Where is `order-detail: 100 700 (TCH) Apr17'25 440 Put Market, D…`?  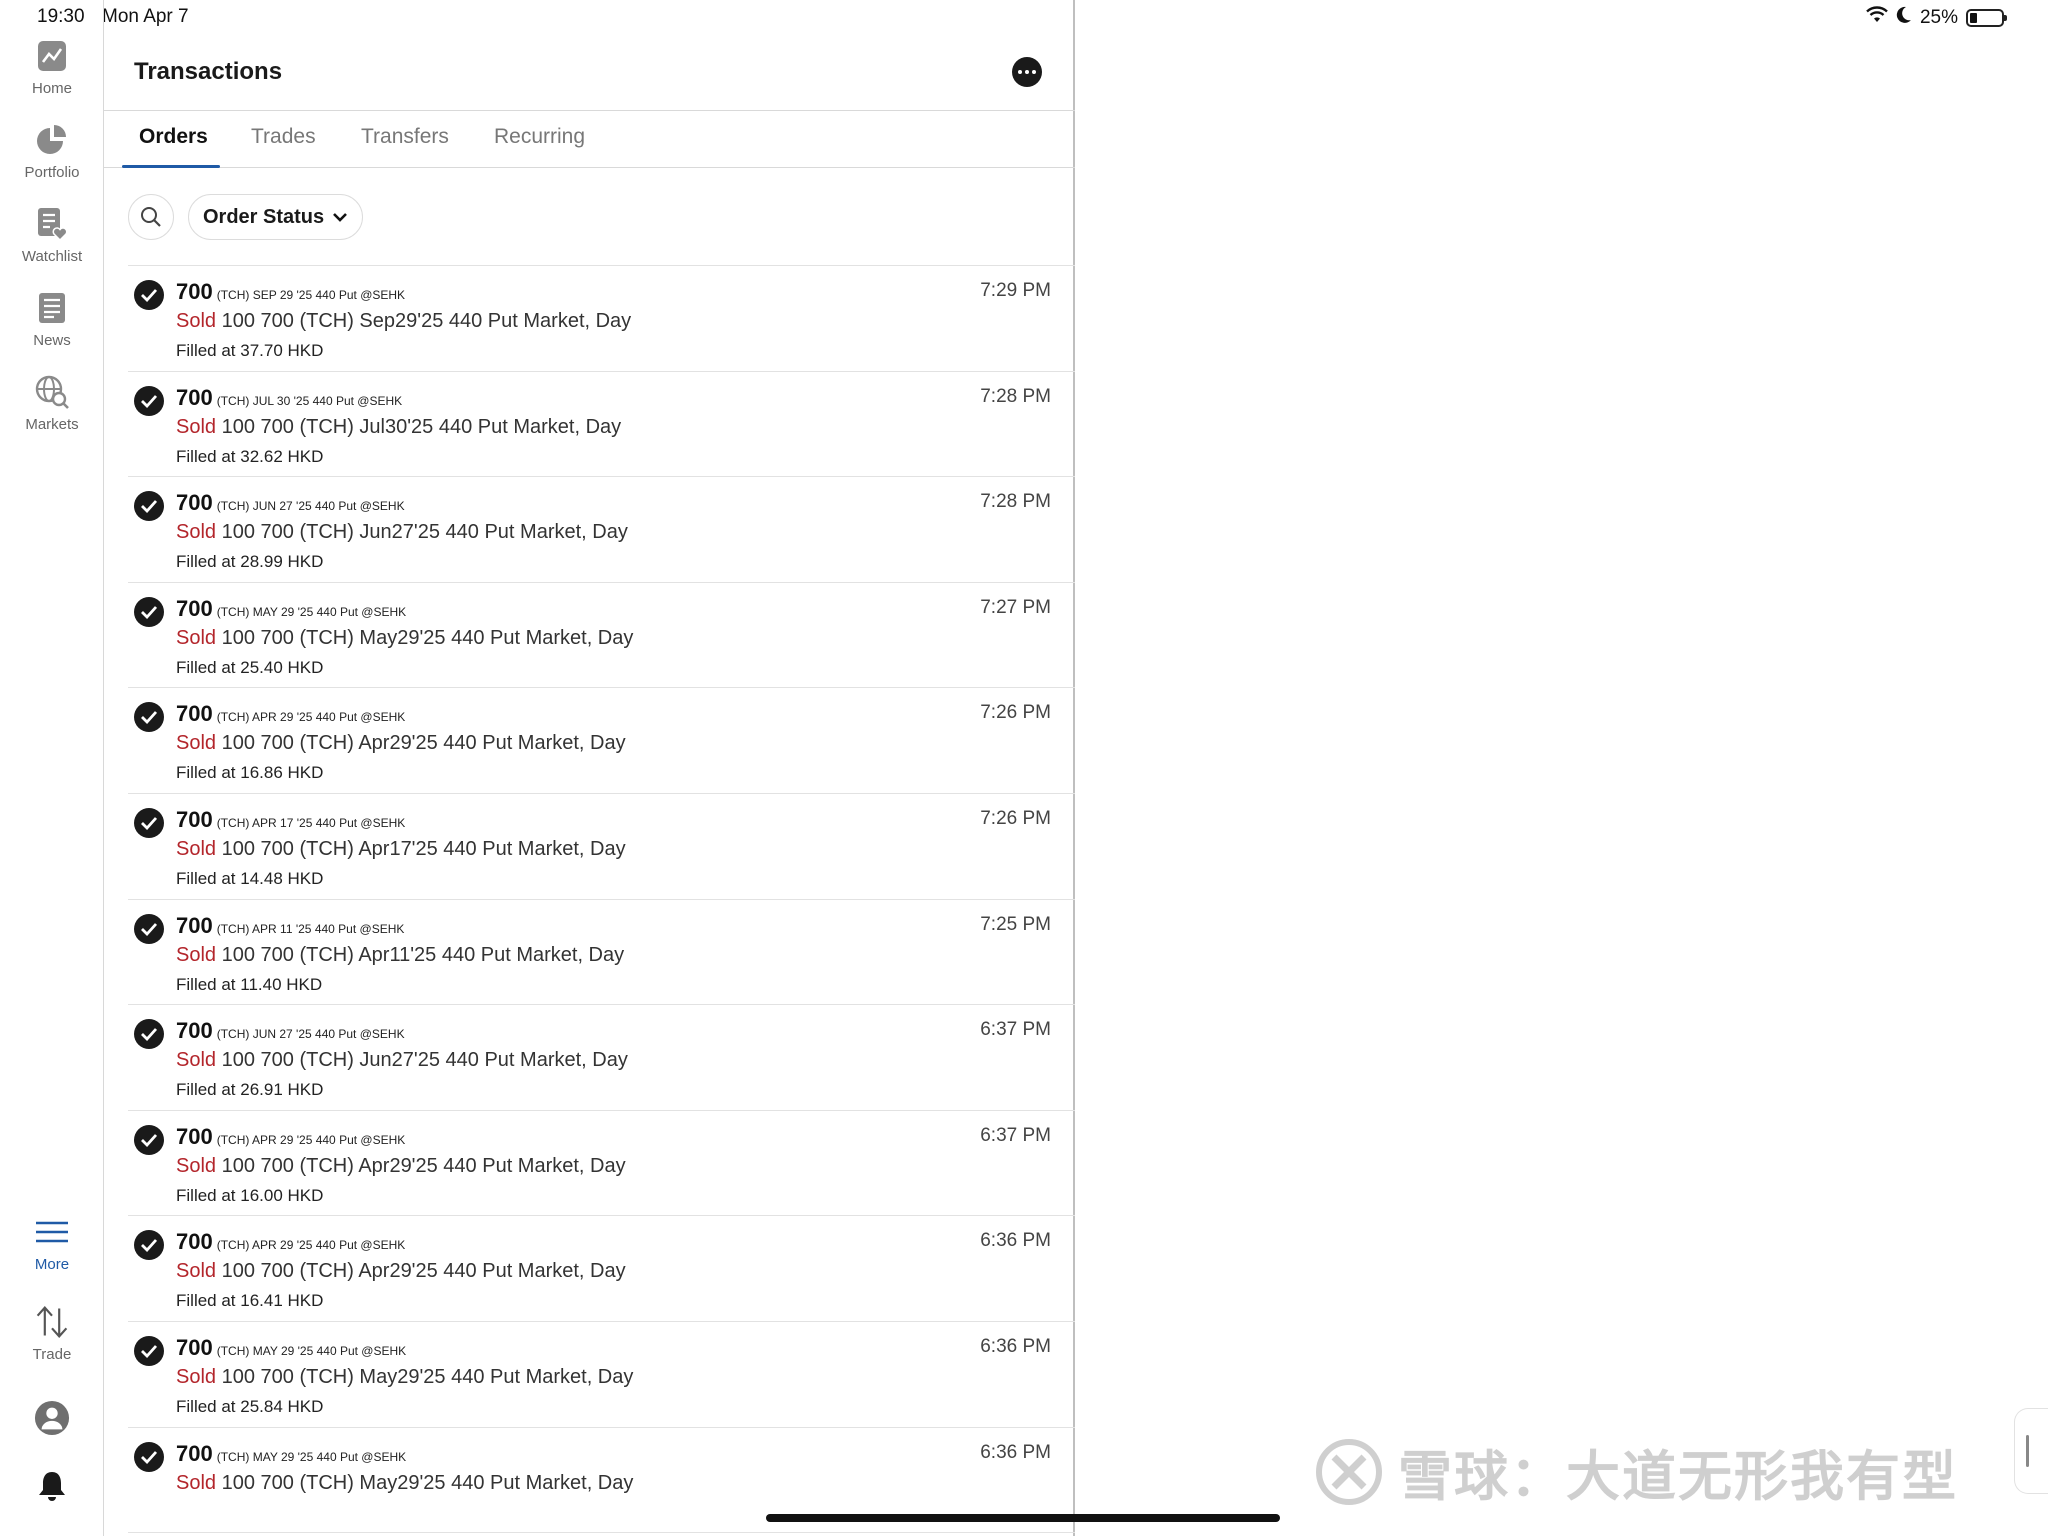
order-detail: 100 700 (TCH) Apr17'25 440 Put Market, D… is located at coordinates (421, 848).